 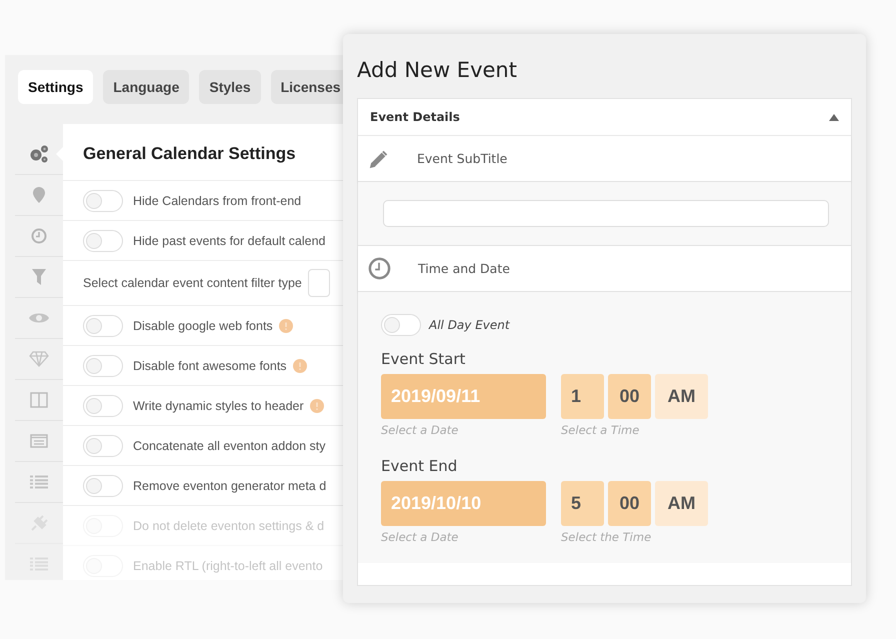 I want to click on all-day-label: All Day Event, so click(x=469, y=325).